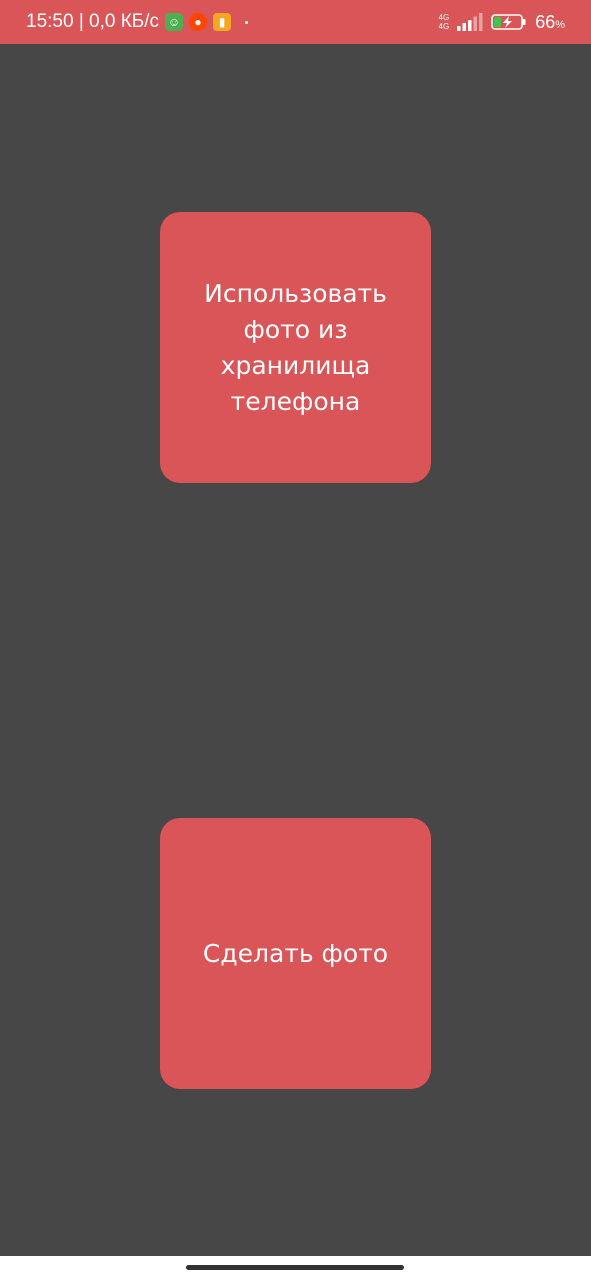 The width and height of the screenshot is (591, 1280). What do you see at coordinates (174, 22) in the screenshot?
I see `messenger-app-icon: ☺` at bounding box center [174, 22].